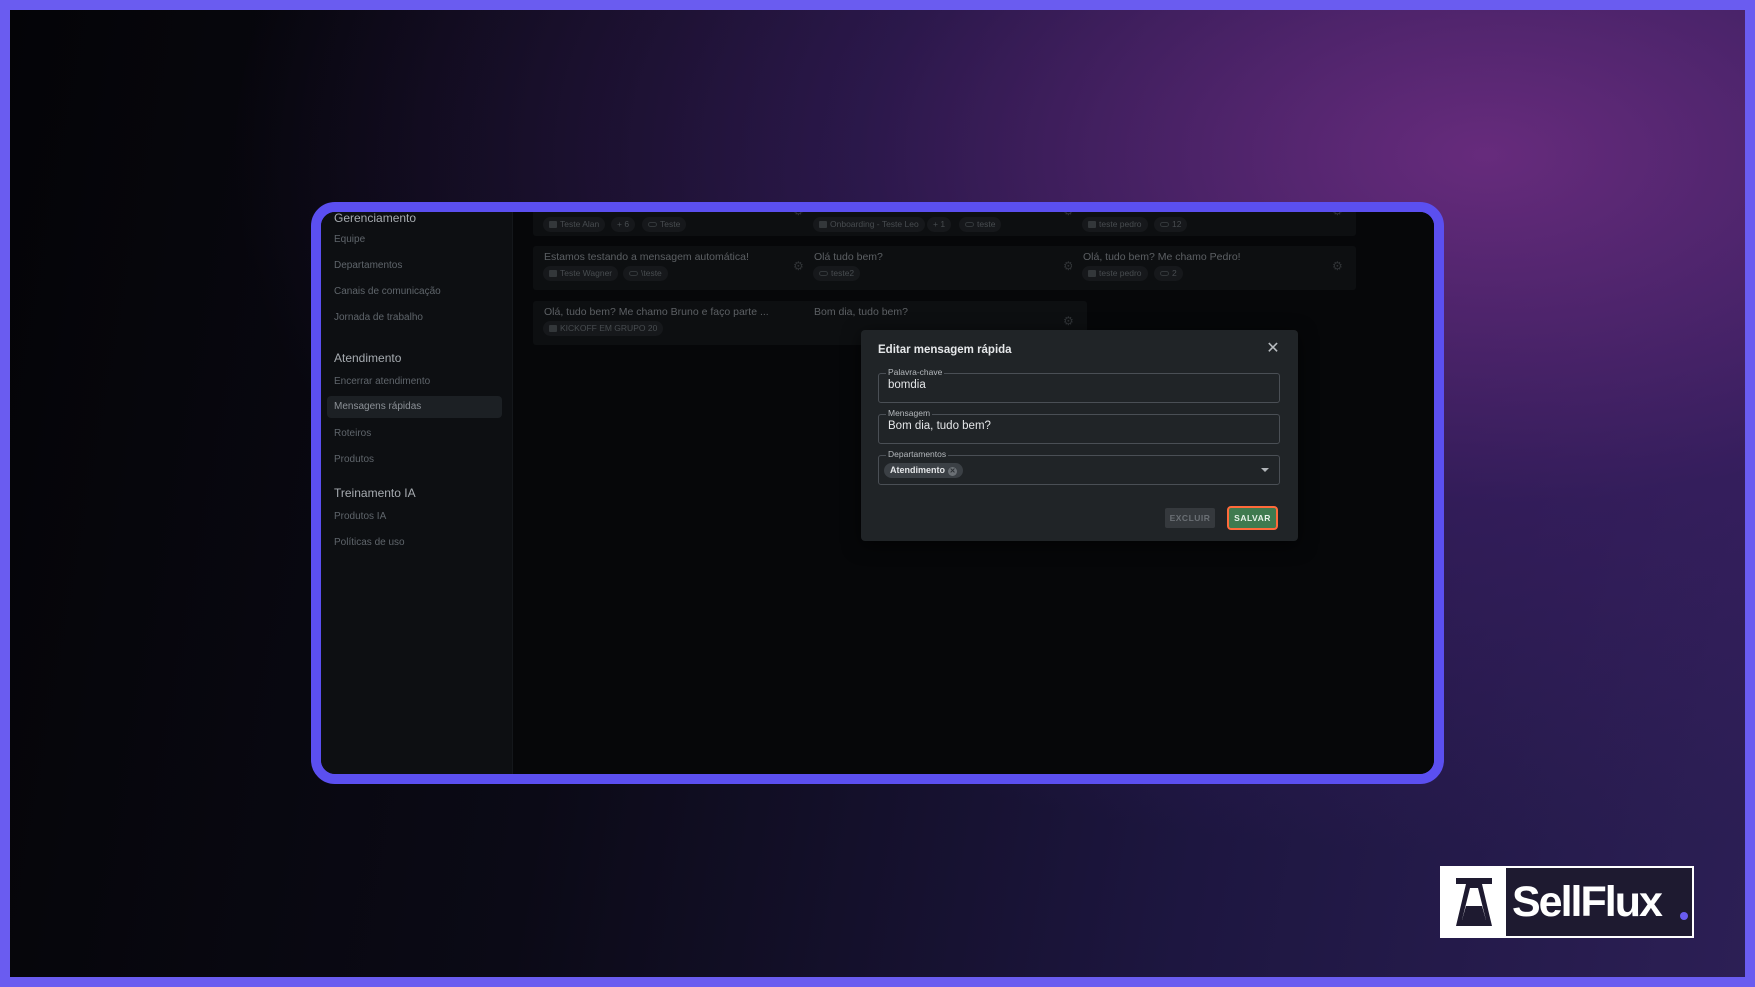 The height and width of the screenshot is (987, 1755). Describe the element at coordinates (915, 372) in the screenshot. I see `keyword-label: Palavra-chave` at that location.